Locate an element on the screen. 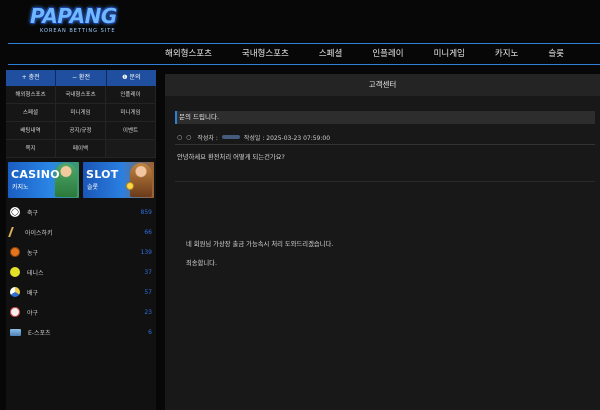  casino-banner-title: CASINO is located at coordinates (35, 174).